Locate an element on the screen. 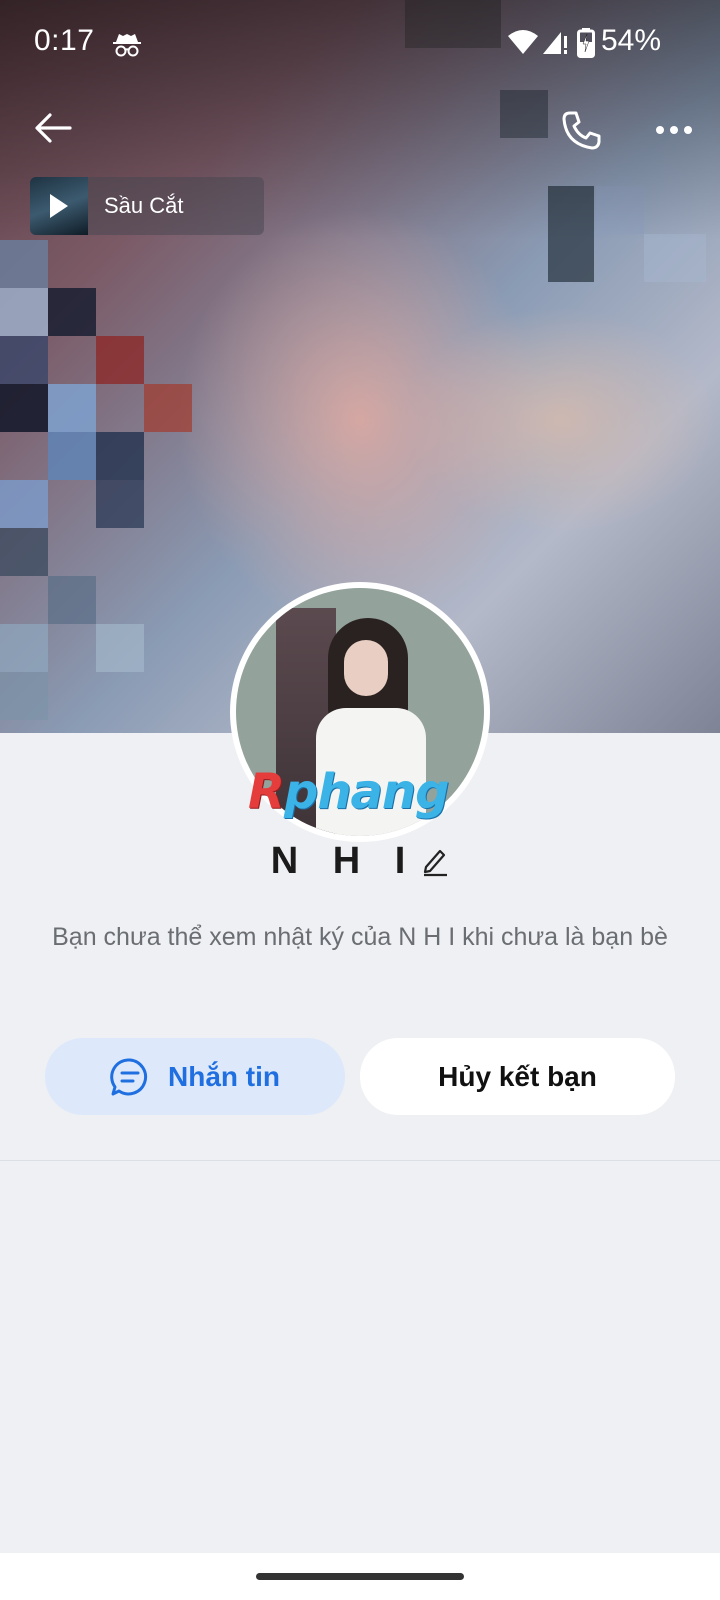  unfriend-button-label: Hủy kết bạn is located at coordinates (517, 1076).